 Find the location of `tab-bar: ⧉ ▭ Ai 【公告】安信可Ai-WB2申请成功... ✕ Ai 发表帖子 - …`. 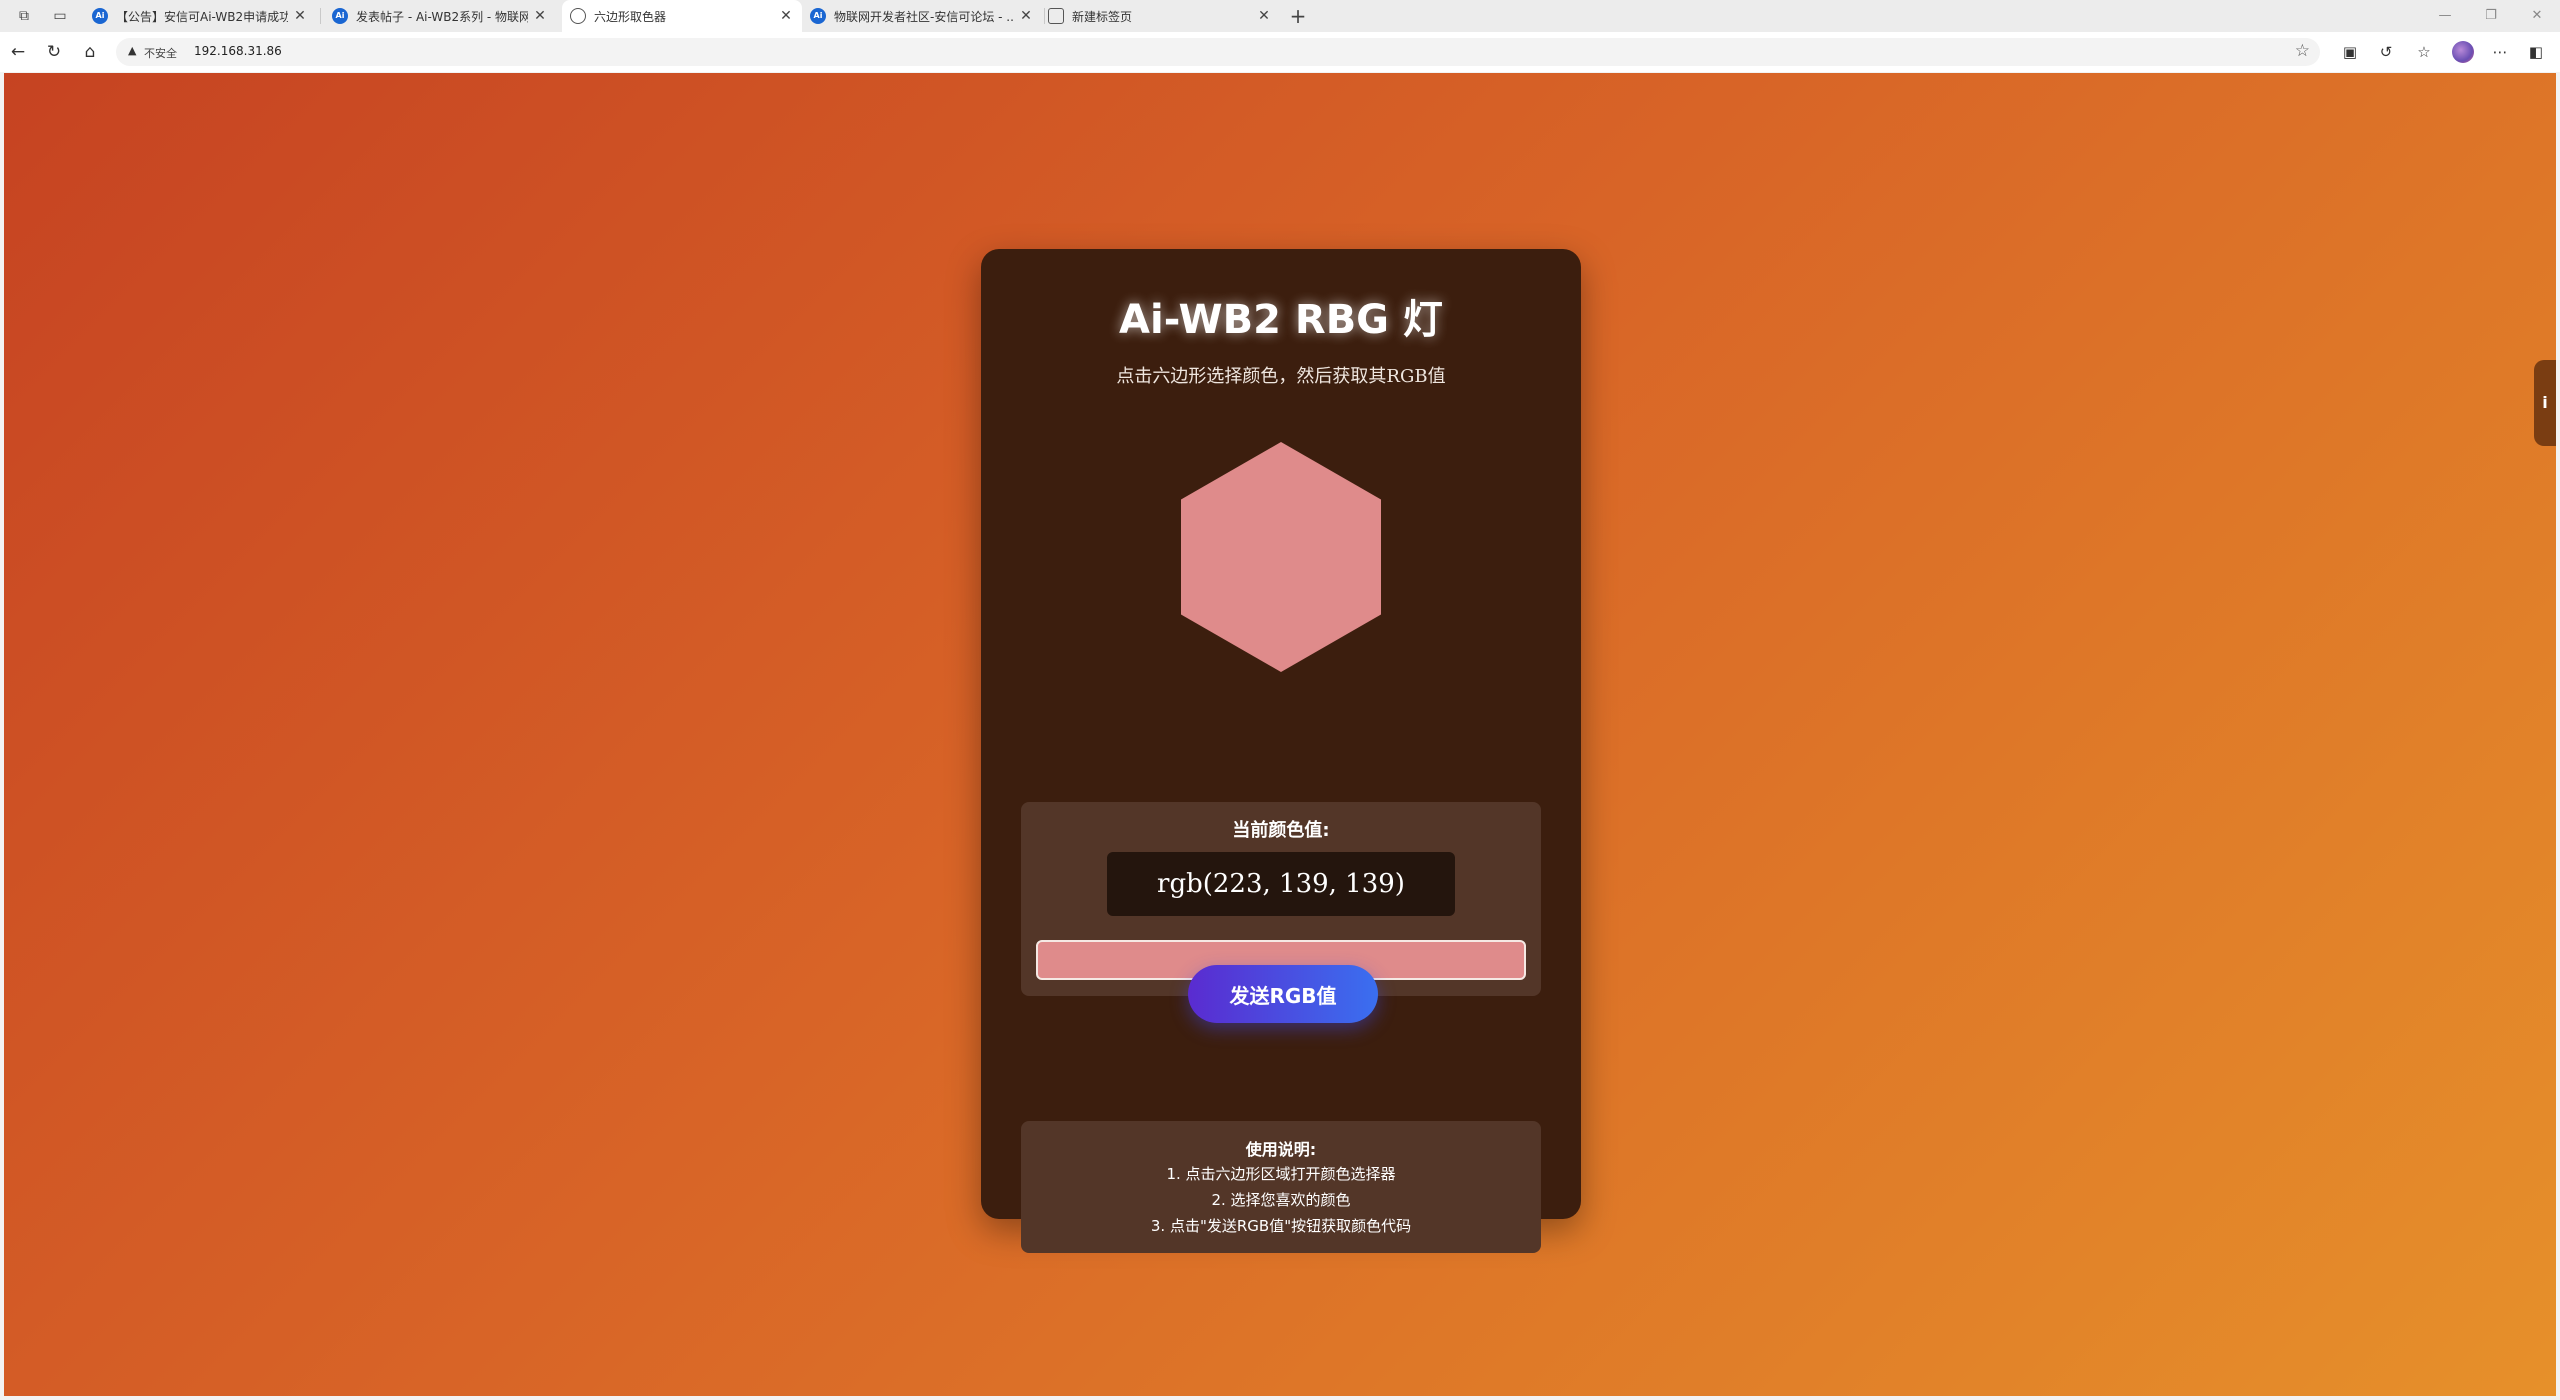

tab-bar: ⧉ ▭ Ai 【公告】安信可Ai-WB2申请成功... ✕ Ai 发表帖子 - … is located at coordinates (1280, 16).